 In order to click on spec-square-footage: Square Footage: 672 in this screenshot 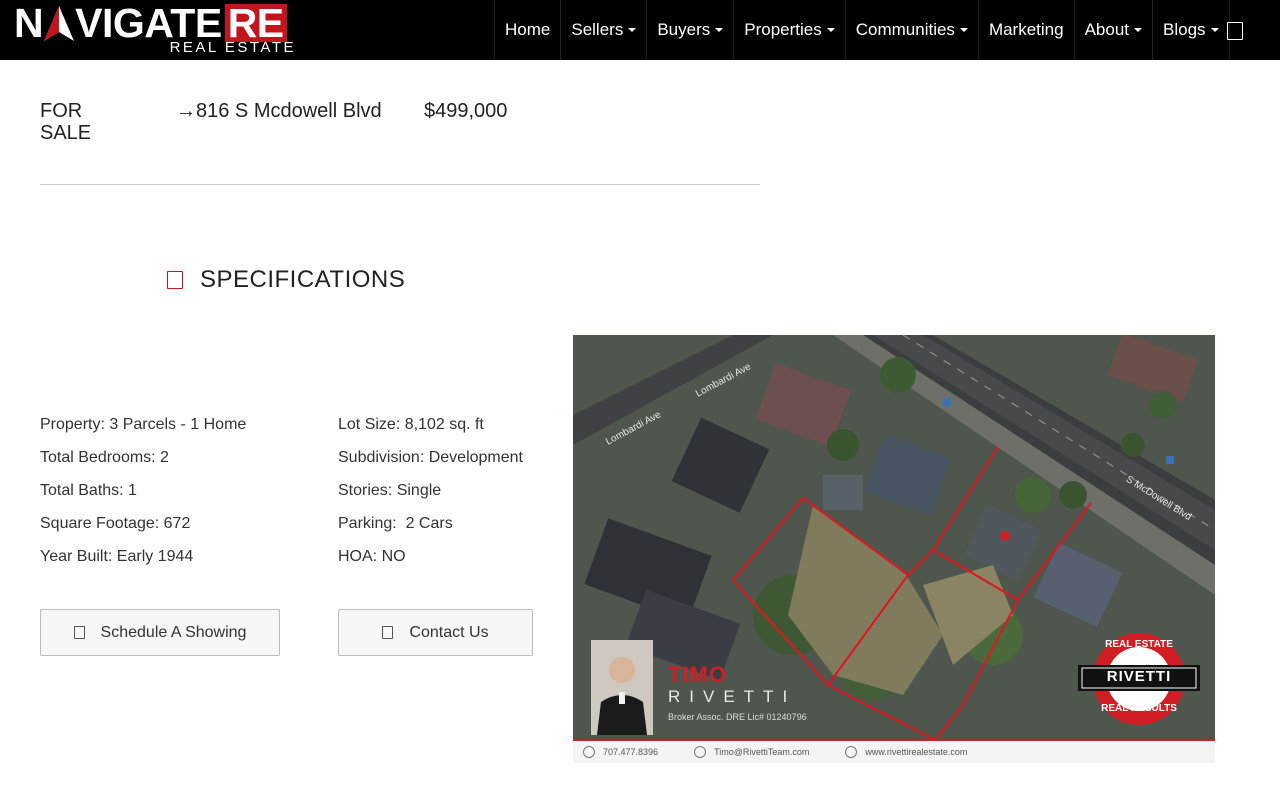, I will do `click(115, 523)`.